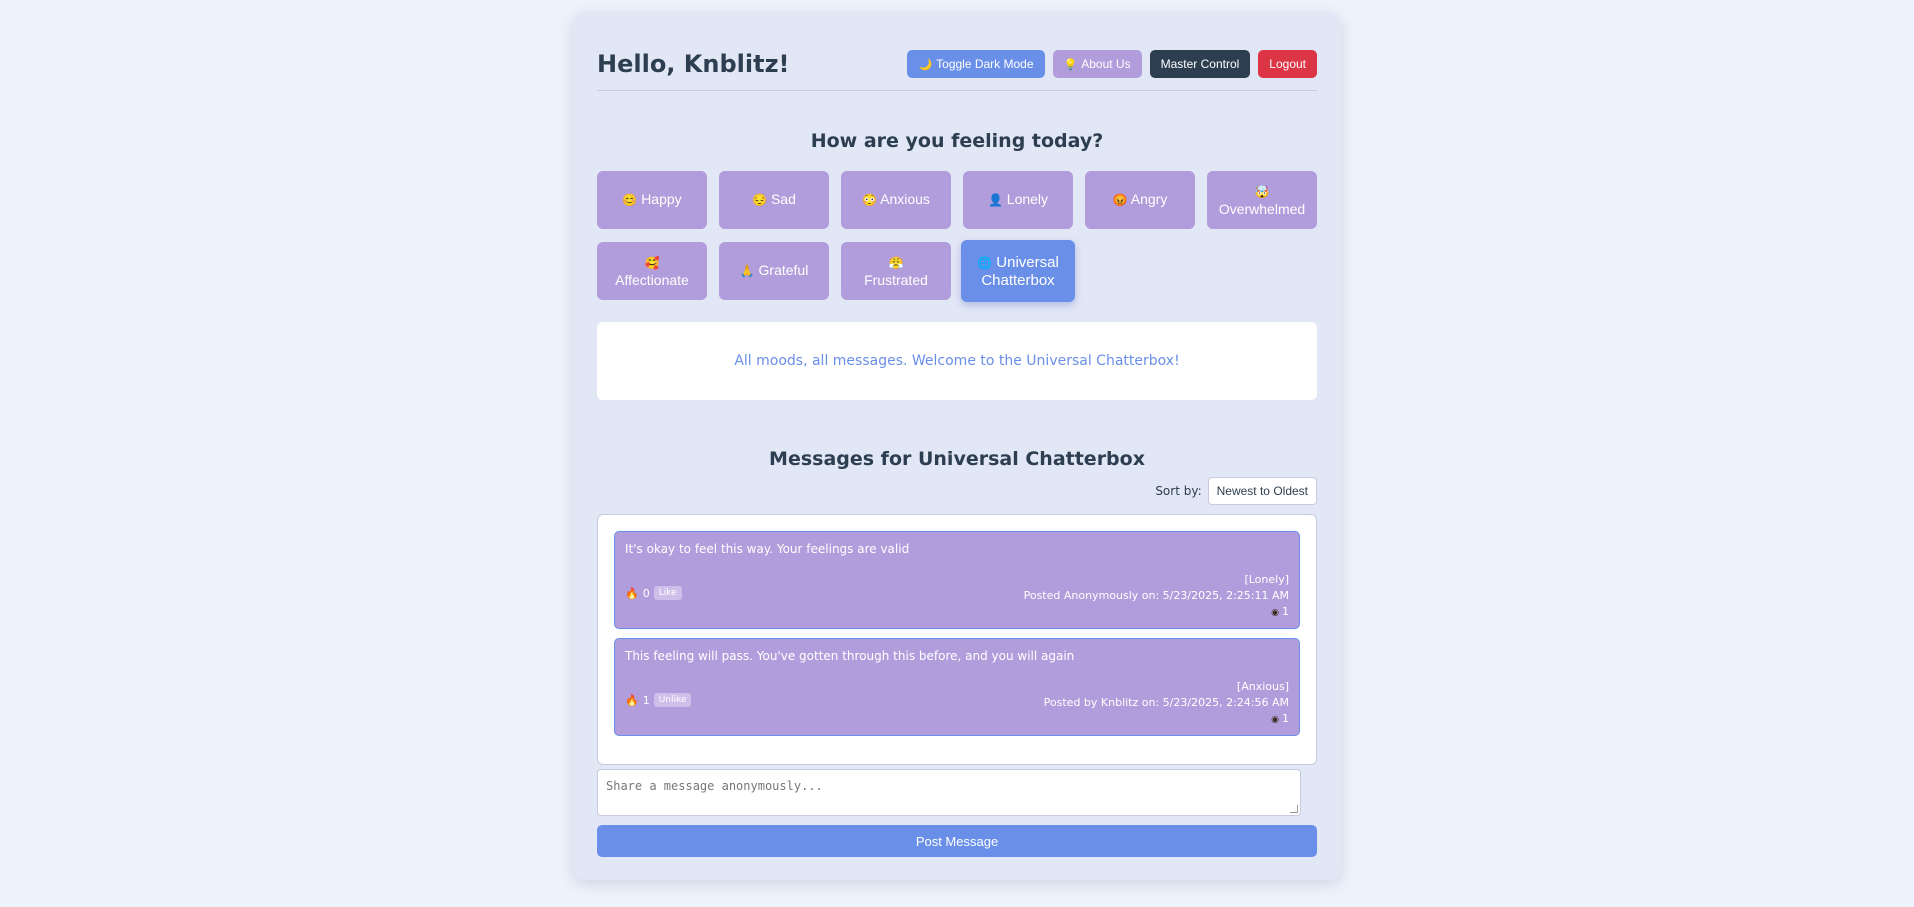 The image size is (1914, 907). I want to click on logout-button: Logout, so click(1287, 64).